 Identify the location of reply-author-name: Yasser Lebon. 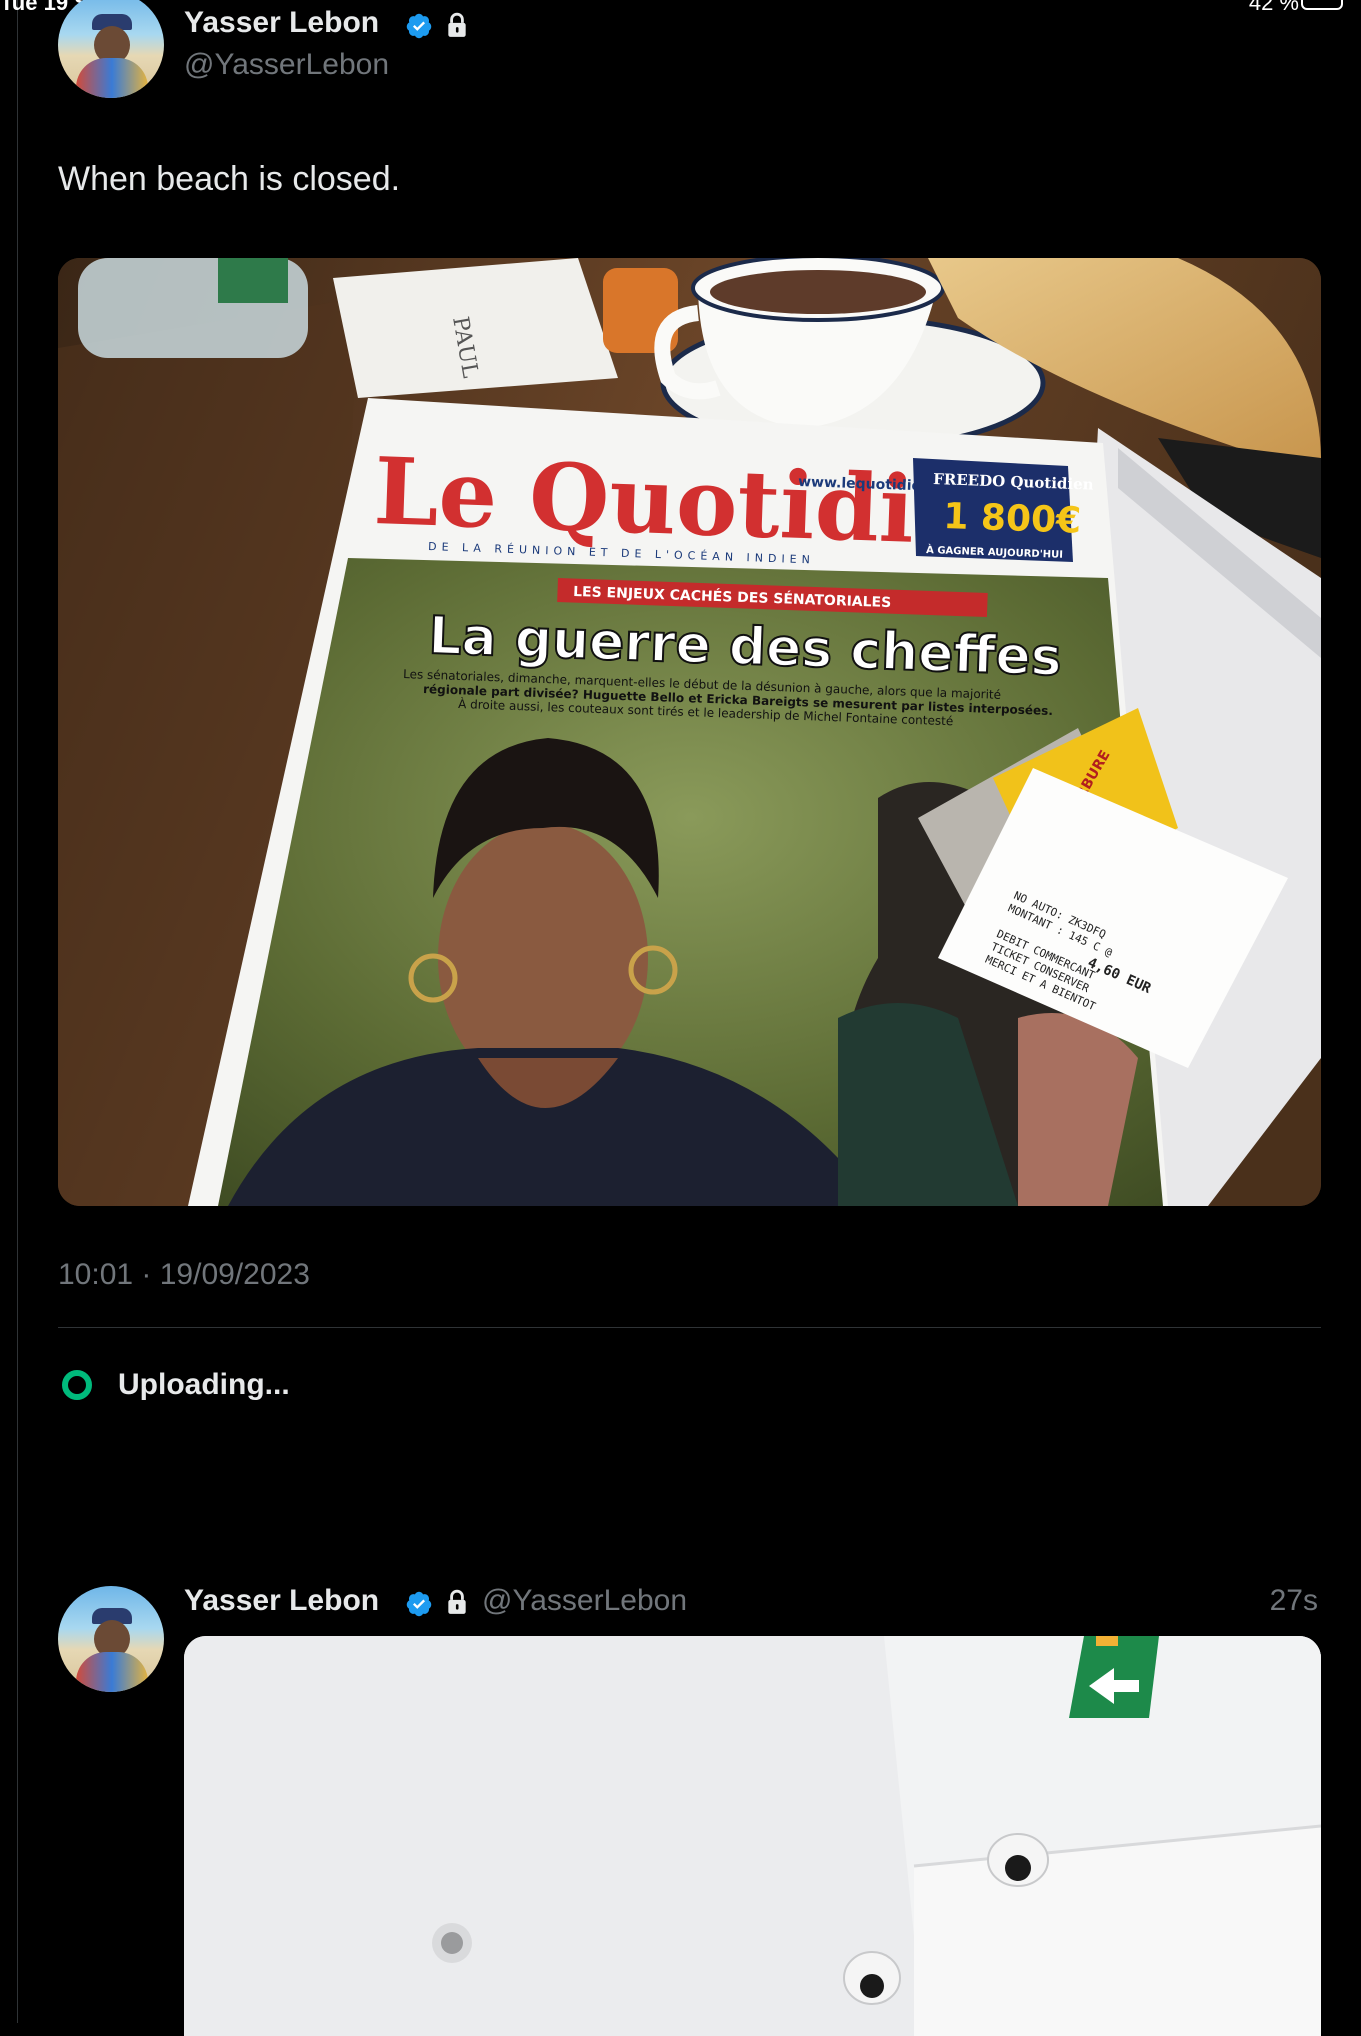
(281, 1601).